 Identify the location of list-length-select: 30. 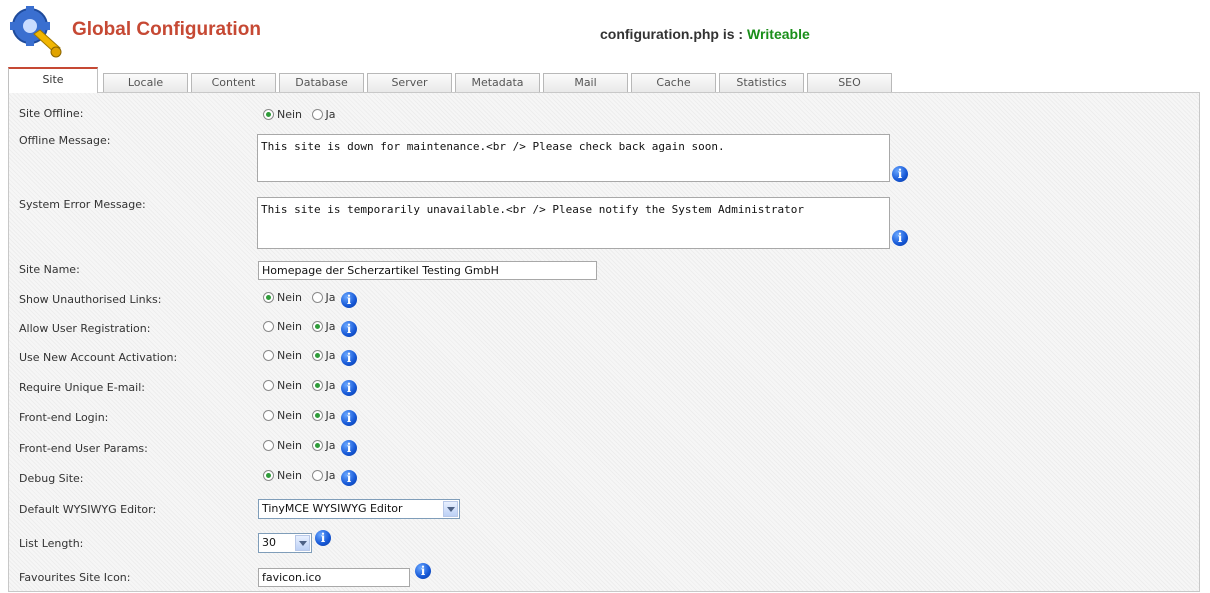
(285, 543).